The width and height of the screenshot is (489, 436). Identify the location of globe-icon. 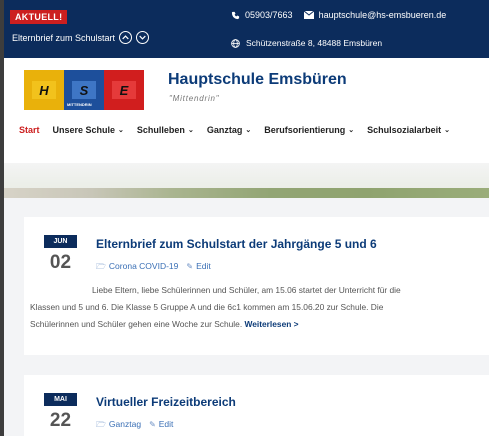
(235, 43).